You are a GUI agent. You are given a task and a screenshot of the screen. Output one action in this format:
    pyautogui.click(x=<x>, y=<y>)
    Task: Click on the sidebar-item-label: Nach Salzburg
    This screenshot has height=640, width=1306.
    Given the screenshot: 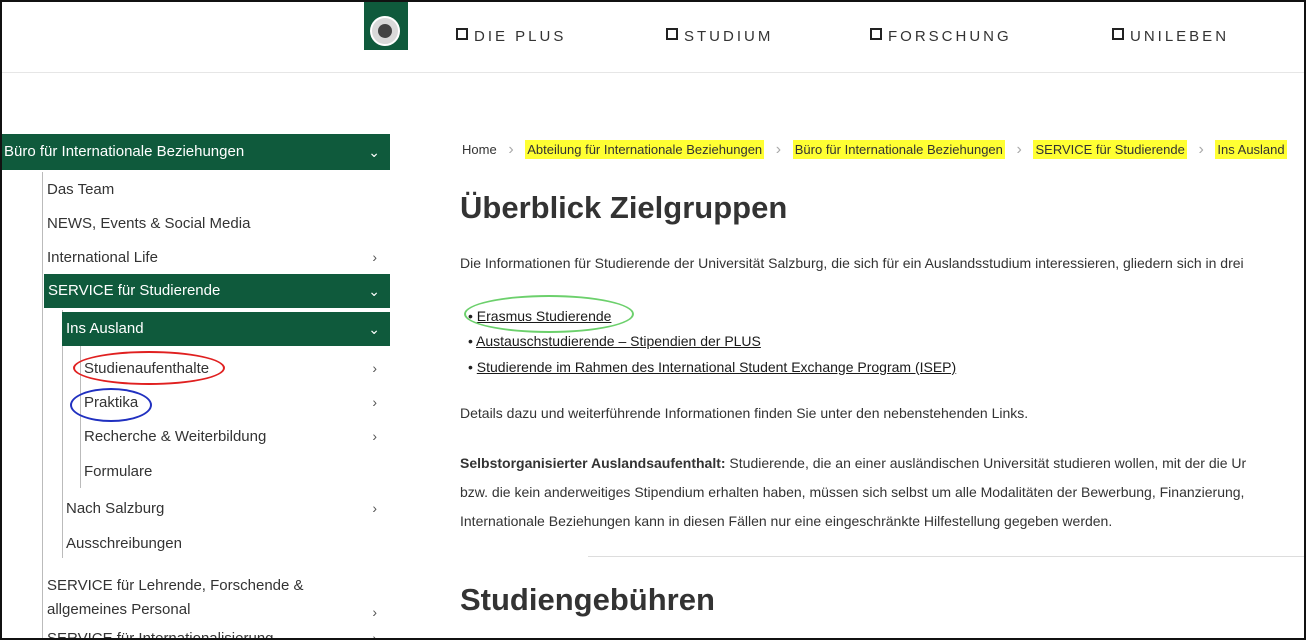 What is the action you would take?
    pyautogui.click(x=115, y=508)
    